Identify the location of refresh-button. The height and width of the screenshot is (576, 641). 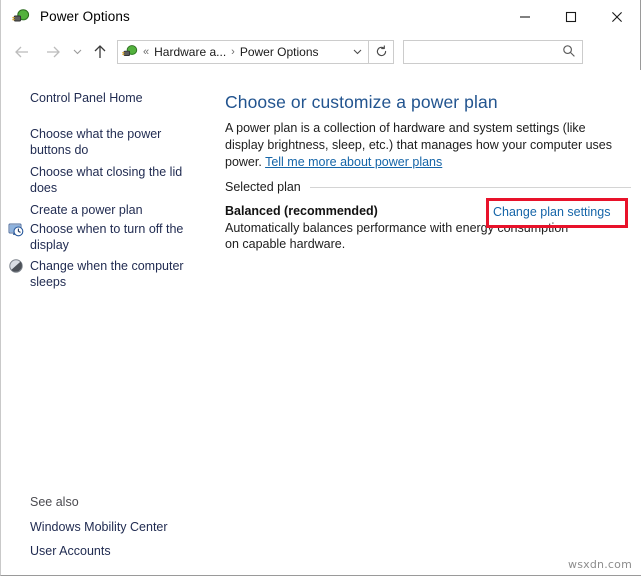
(381, 51).